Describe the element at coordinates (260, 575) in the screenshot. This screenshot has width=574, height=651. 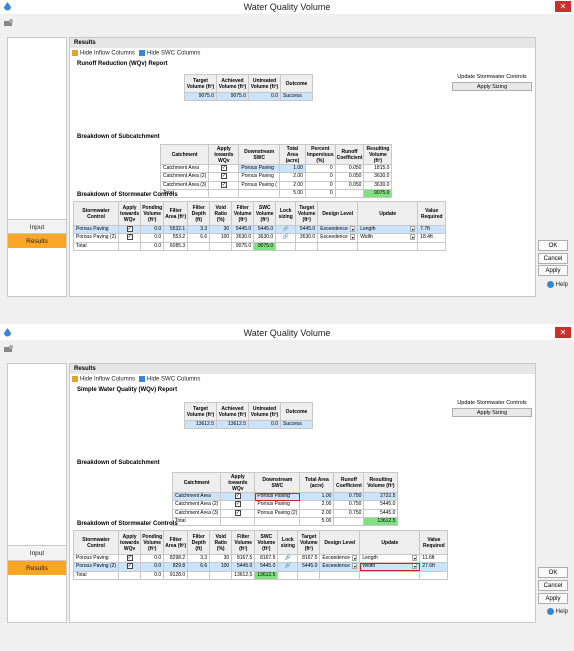
I see `table-row: Total 0.0 9128.0 13612.5 13612.5` at that location.